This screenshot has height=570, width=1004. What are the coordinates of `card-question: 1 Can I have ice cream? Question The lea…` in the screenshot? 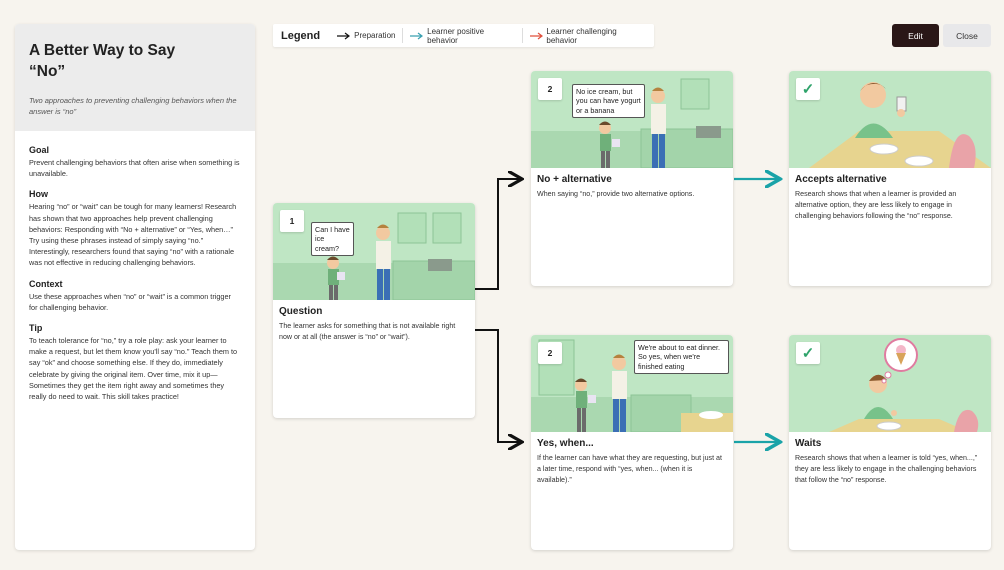 It's located at (374, 310).